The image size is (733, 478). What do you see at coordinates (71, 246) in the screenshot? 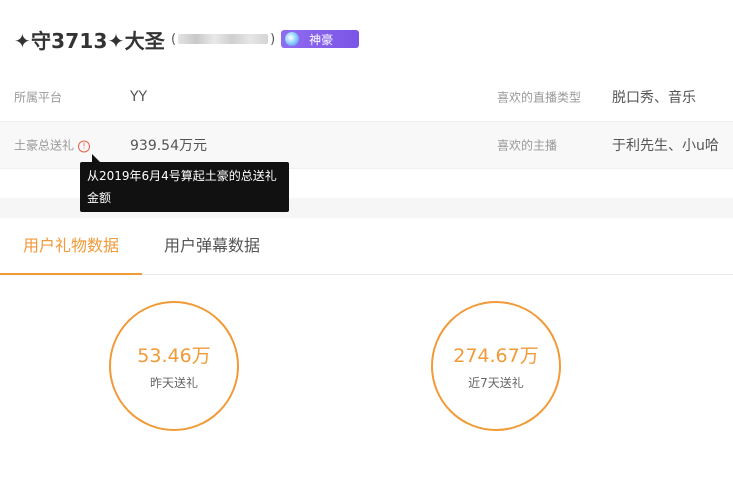
I see `tab-gift-data: 用户礼物数据` at bounding box center [71, 246].